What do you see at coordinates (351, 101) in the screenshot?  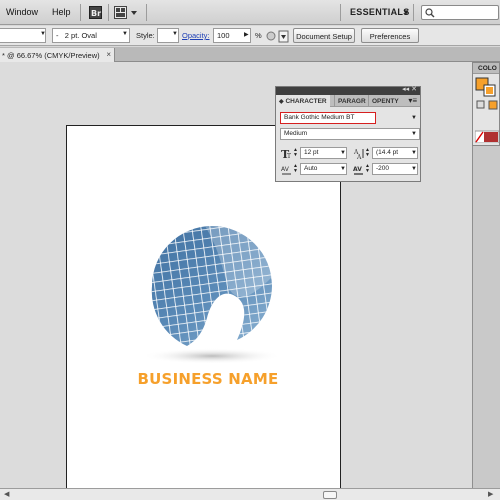 I see `tab-paragraph: PARAGR` at bounding box center [351, 101].